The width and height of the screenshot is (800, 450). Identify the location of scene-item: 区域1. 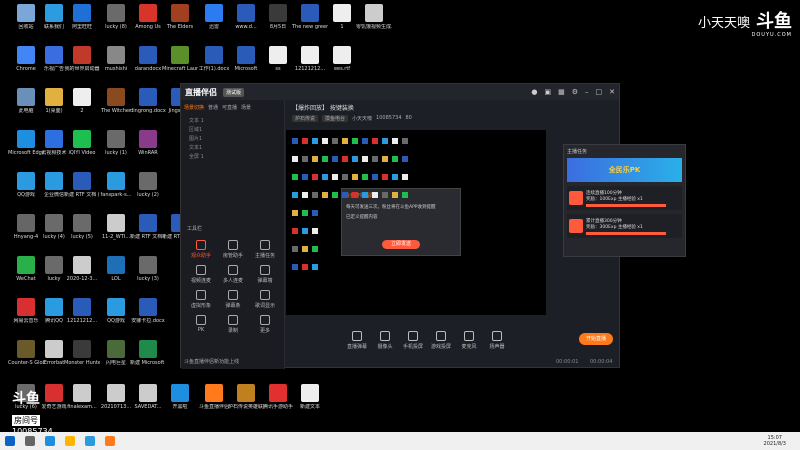
(232, 128).